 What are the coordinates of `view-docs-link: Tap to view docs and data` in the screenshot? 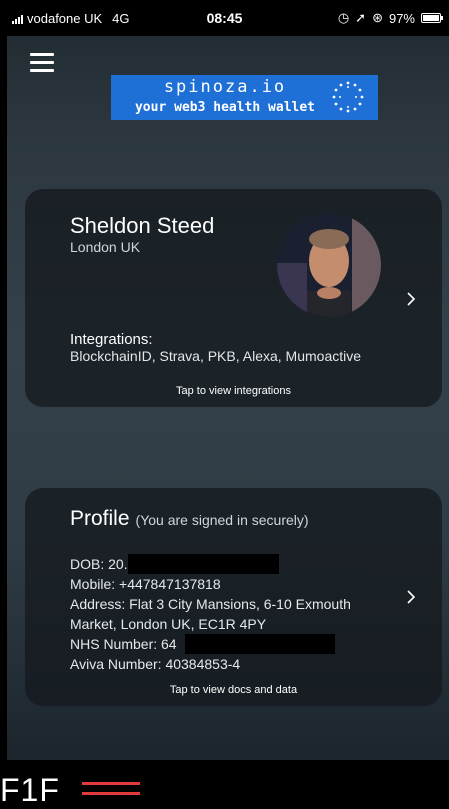 It's located at (233, 690).